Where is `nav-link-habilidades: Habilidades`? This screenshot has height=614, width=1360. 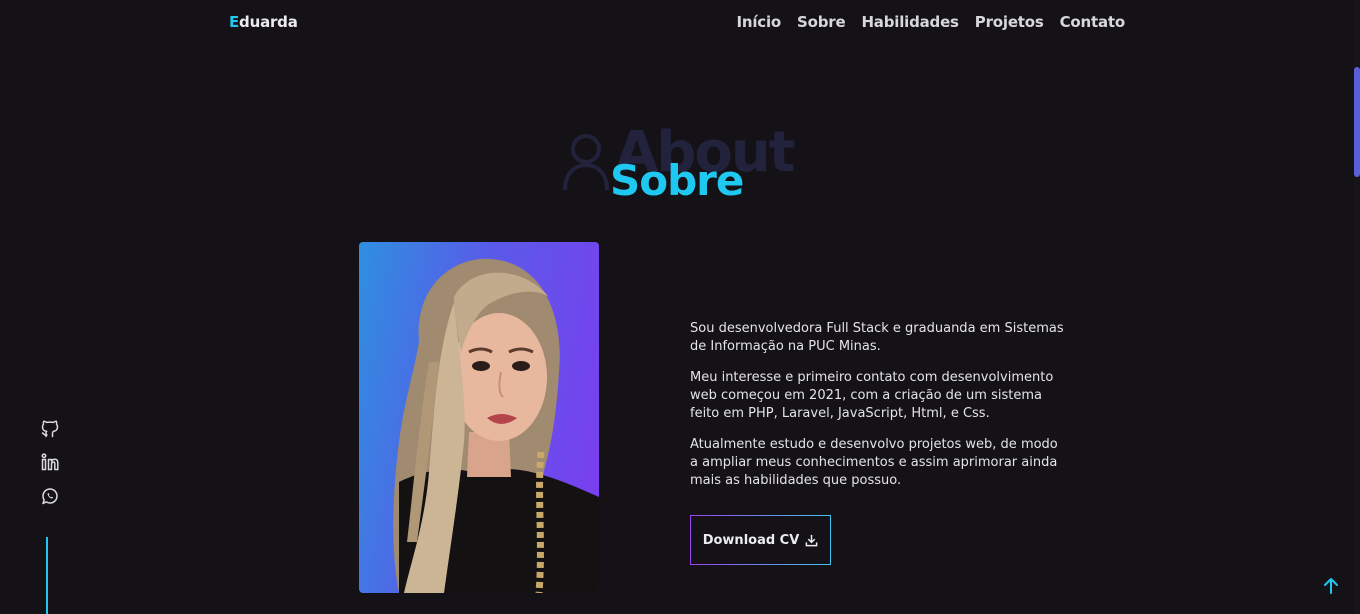
nav-link-habilidades: Habilidades is located at coordinates (910, 22).